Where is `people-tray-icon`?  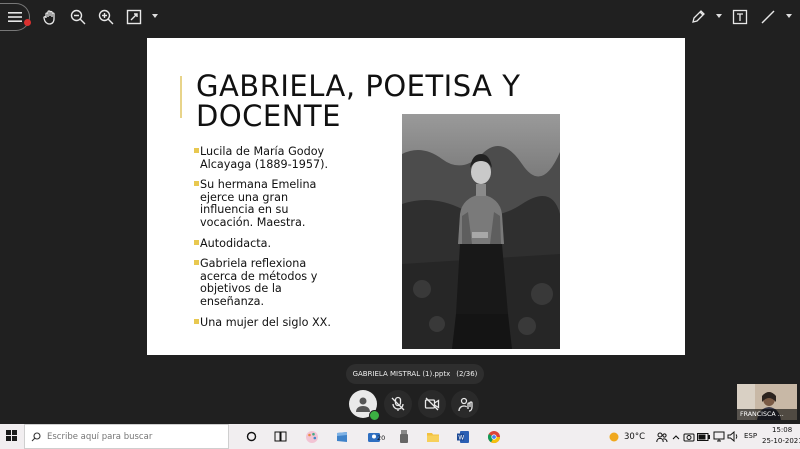 people-tray-icon is located at coordinates (661, 437).